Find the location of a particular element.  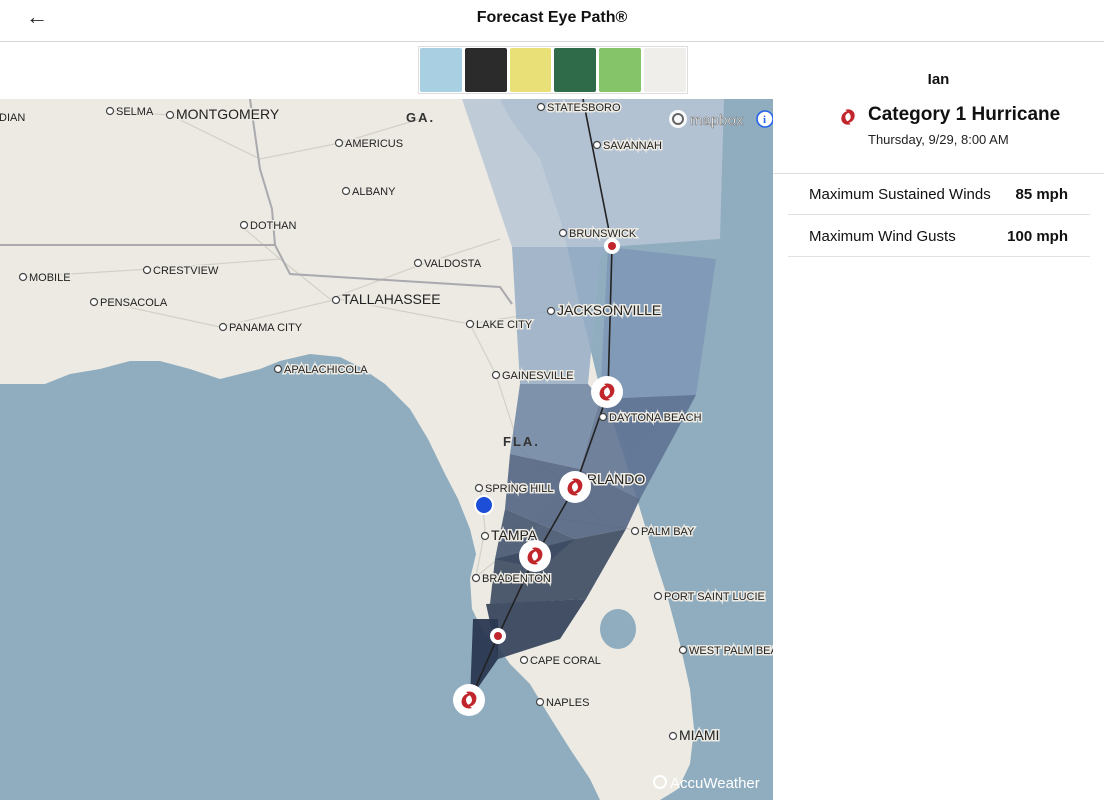

city-label: BRUNSWICK is located at coordinates (603, 234).